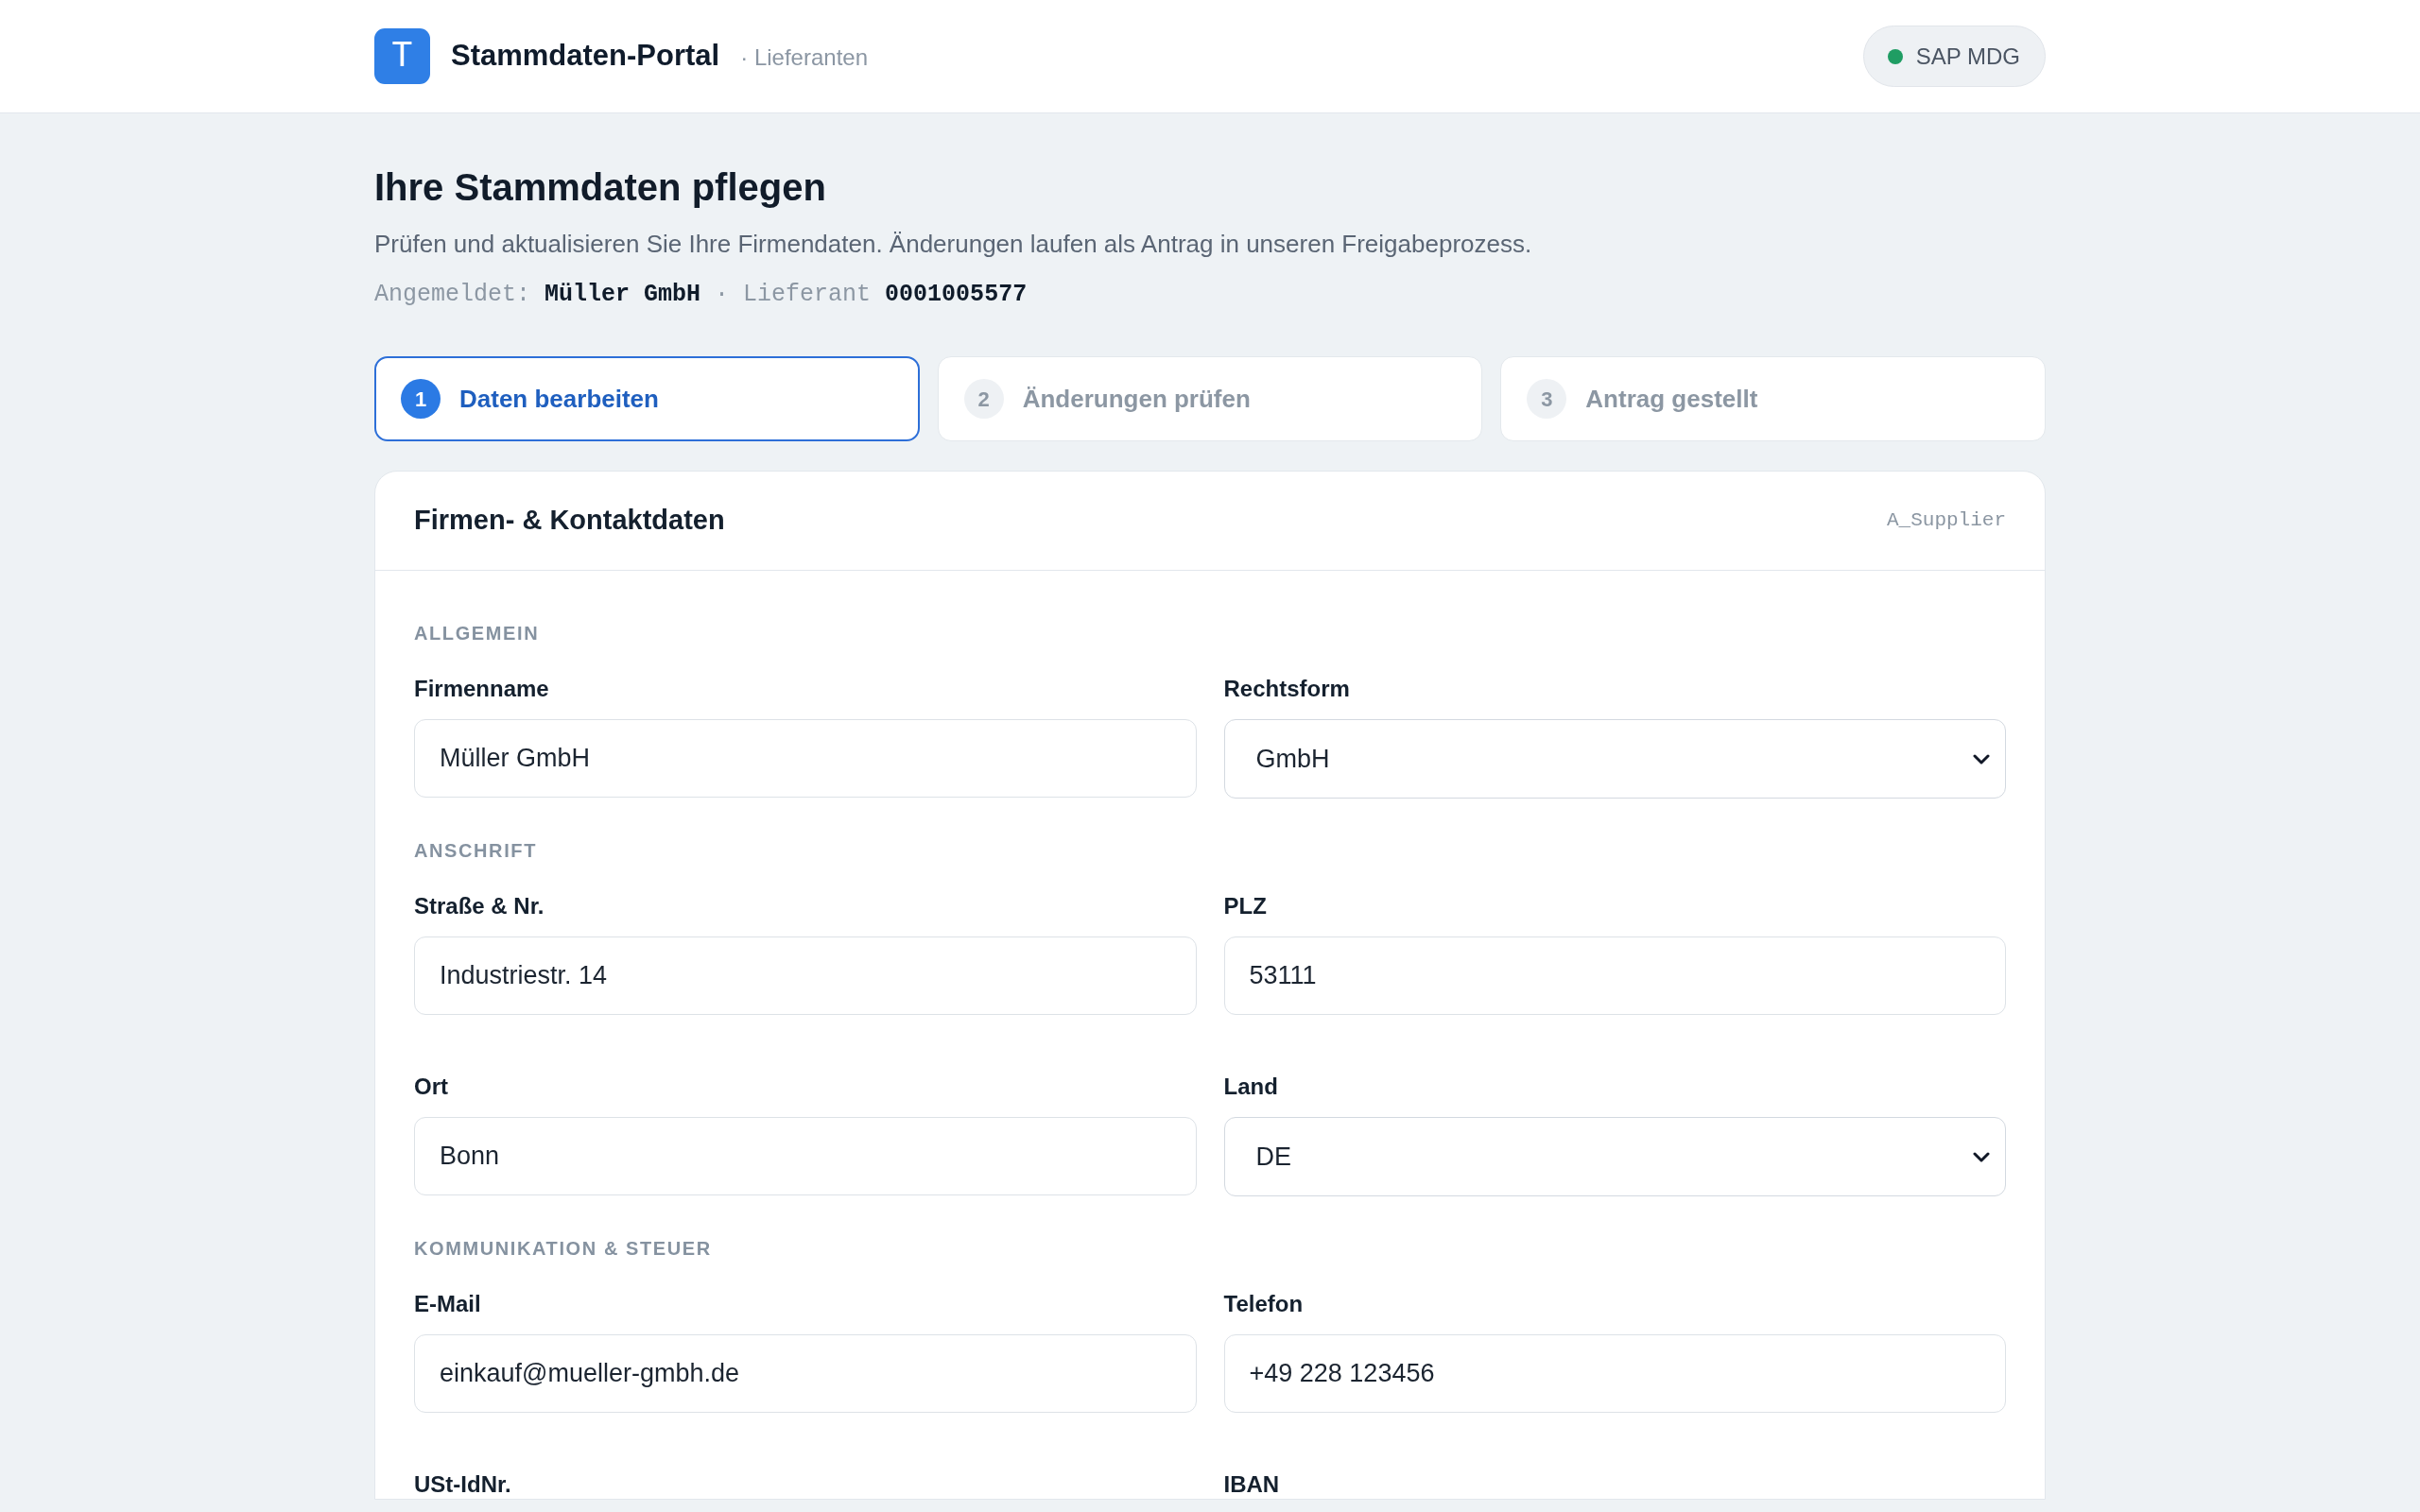 Image resolution: width=2420 pixels, height=1512 pixels. Describe the element at coordinates (953, 244) in the screenshot. I see `page-description: Prüfen und aktualisieren Sie Ihre Firmendaten. Änderungen laufen als Antrag in unseren Freigabeprozess.` at that location.